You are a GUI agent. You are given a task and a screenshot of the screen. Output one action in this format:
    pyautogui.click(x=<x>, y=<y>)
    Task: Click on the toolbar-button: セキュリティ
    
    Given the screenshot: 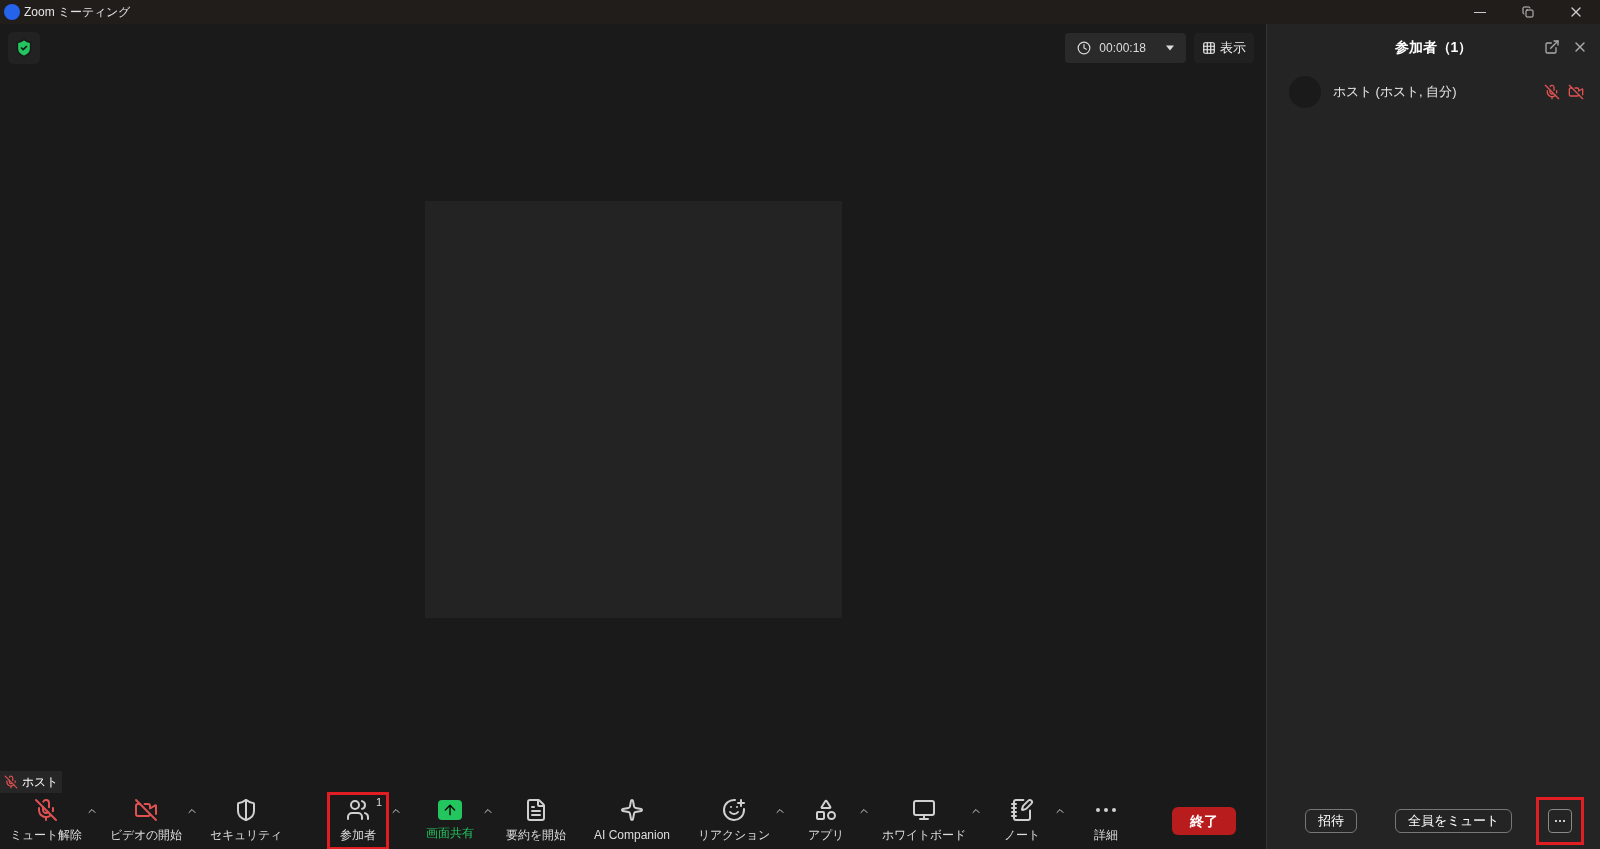 What is the action you would take?
    pyautogui.click(x=246, y=821)
    